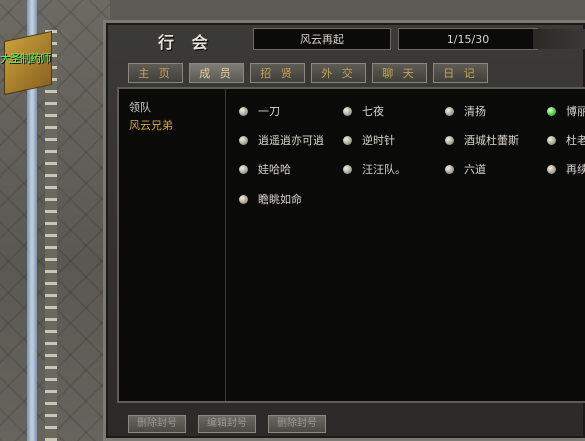 The height and width of the screenshot is (441, 585). What do you see at coordinates (575, 140) in the screenshot?
I see `member-name: 杜老` at bounding box center [575, 140].